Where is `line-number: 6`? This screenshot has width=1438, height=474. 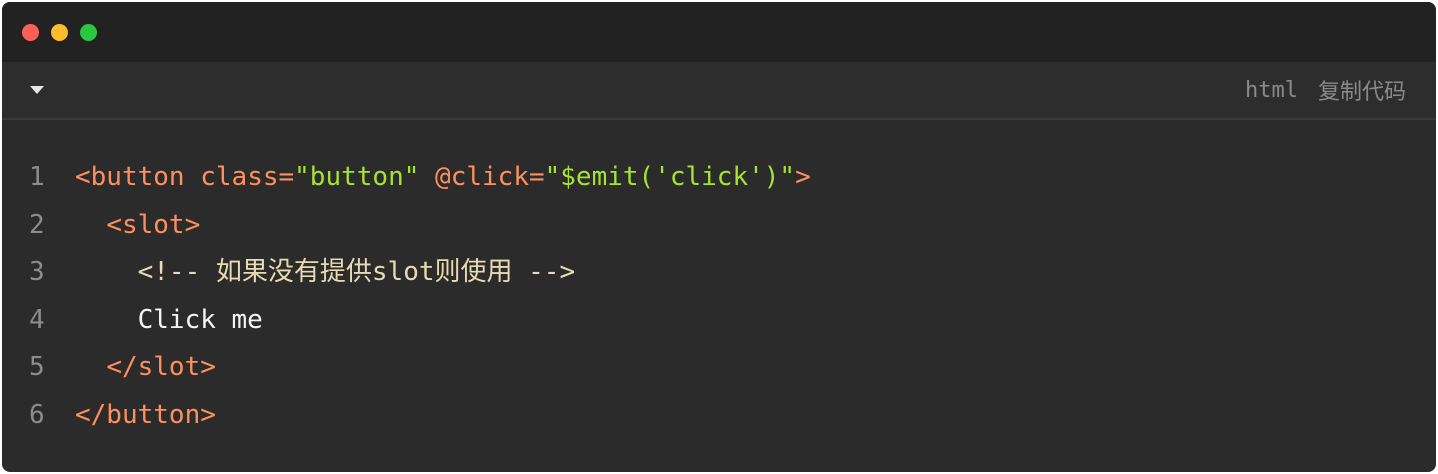
line-number: 6 is located at coordinates (37, 414).